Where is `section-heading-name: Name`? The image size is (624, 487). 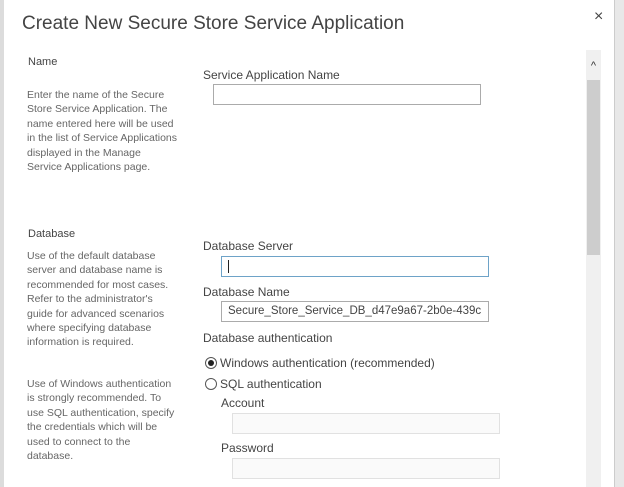
section-heading-name: Name is located at coordinates (43, 62).